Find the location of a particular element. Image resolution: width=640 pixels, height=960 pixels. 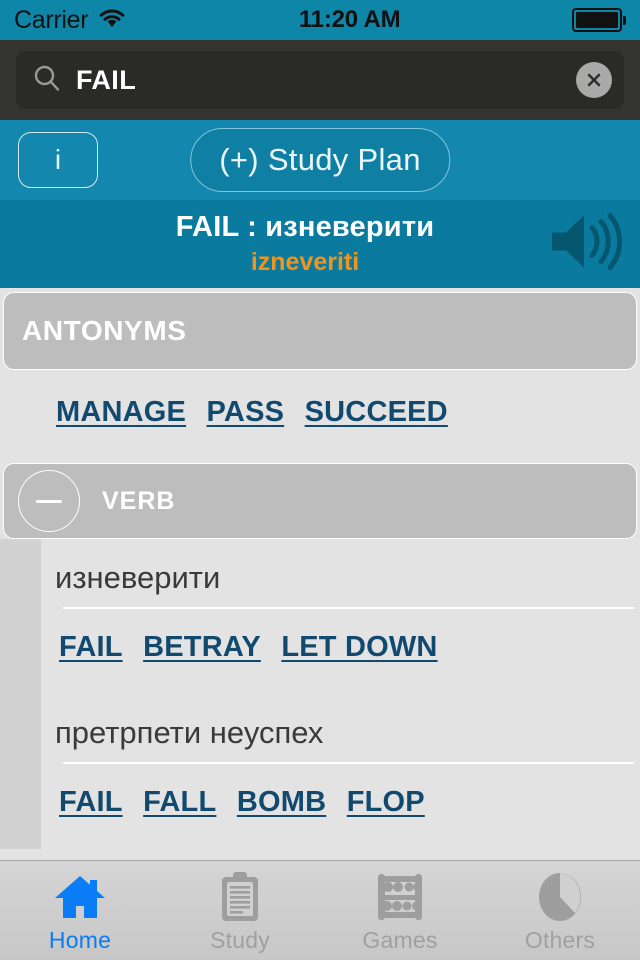

clipboard-icon is located at coordinates (240, 897).